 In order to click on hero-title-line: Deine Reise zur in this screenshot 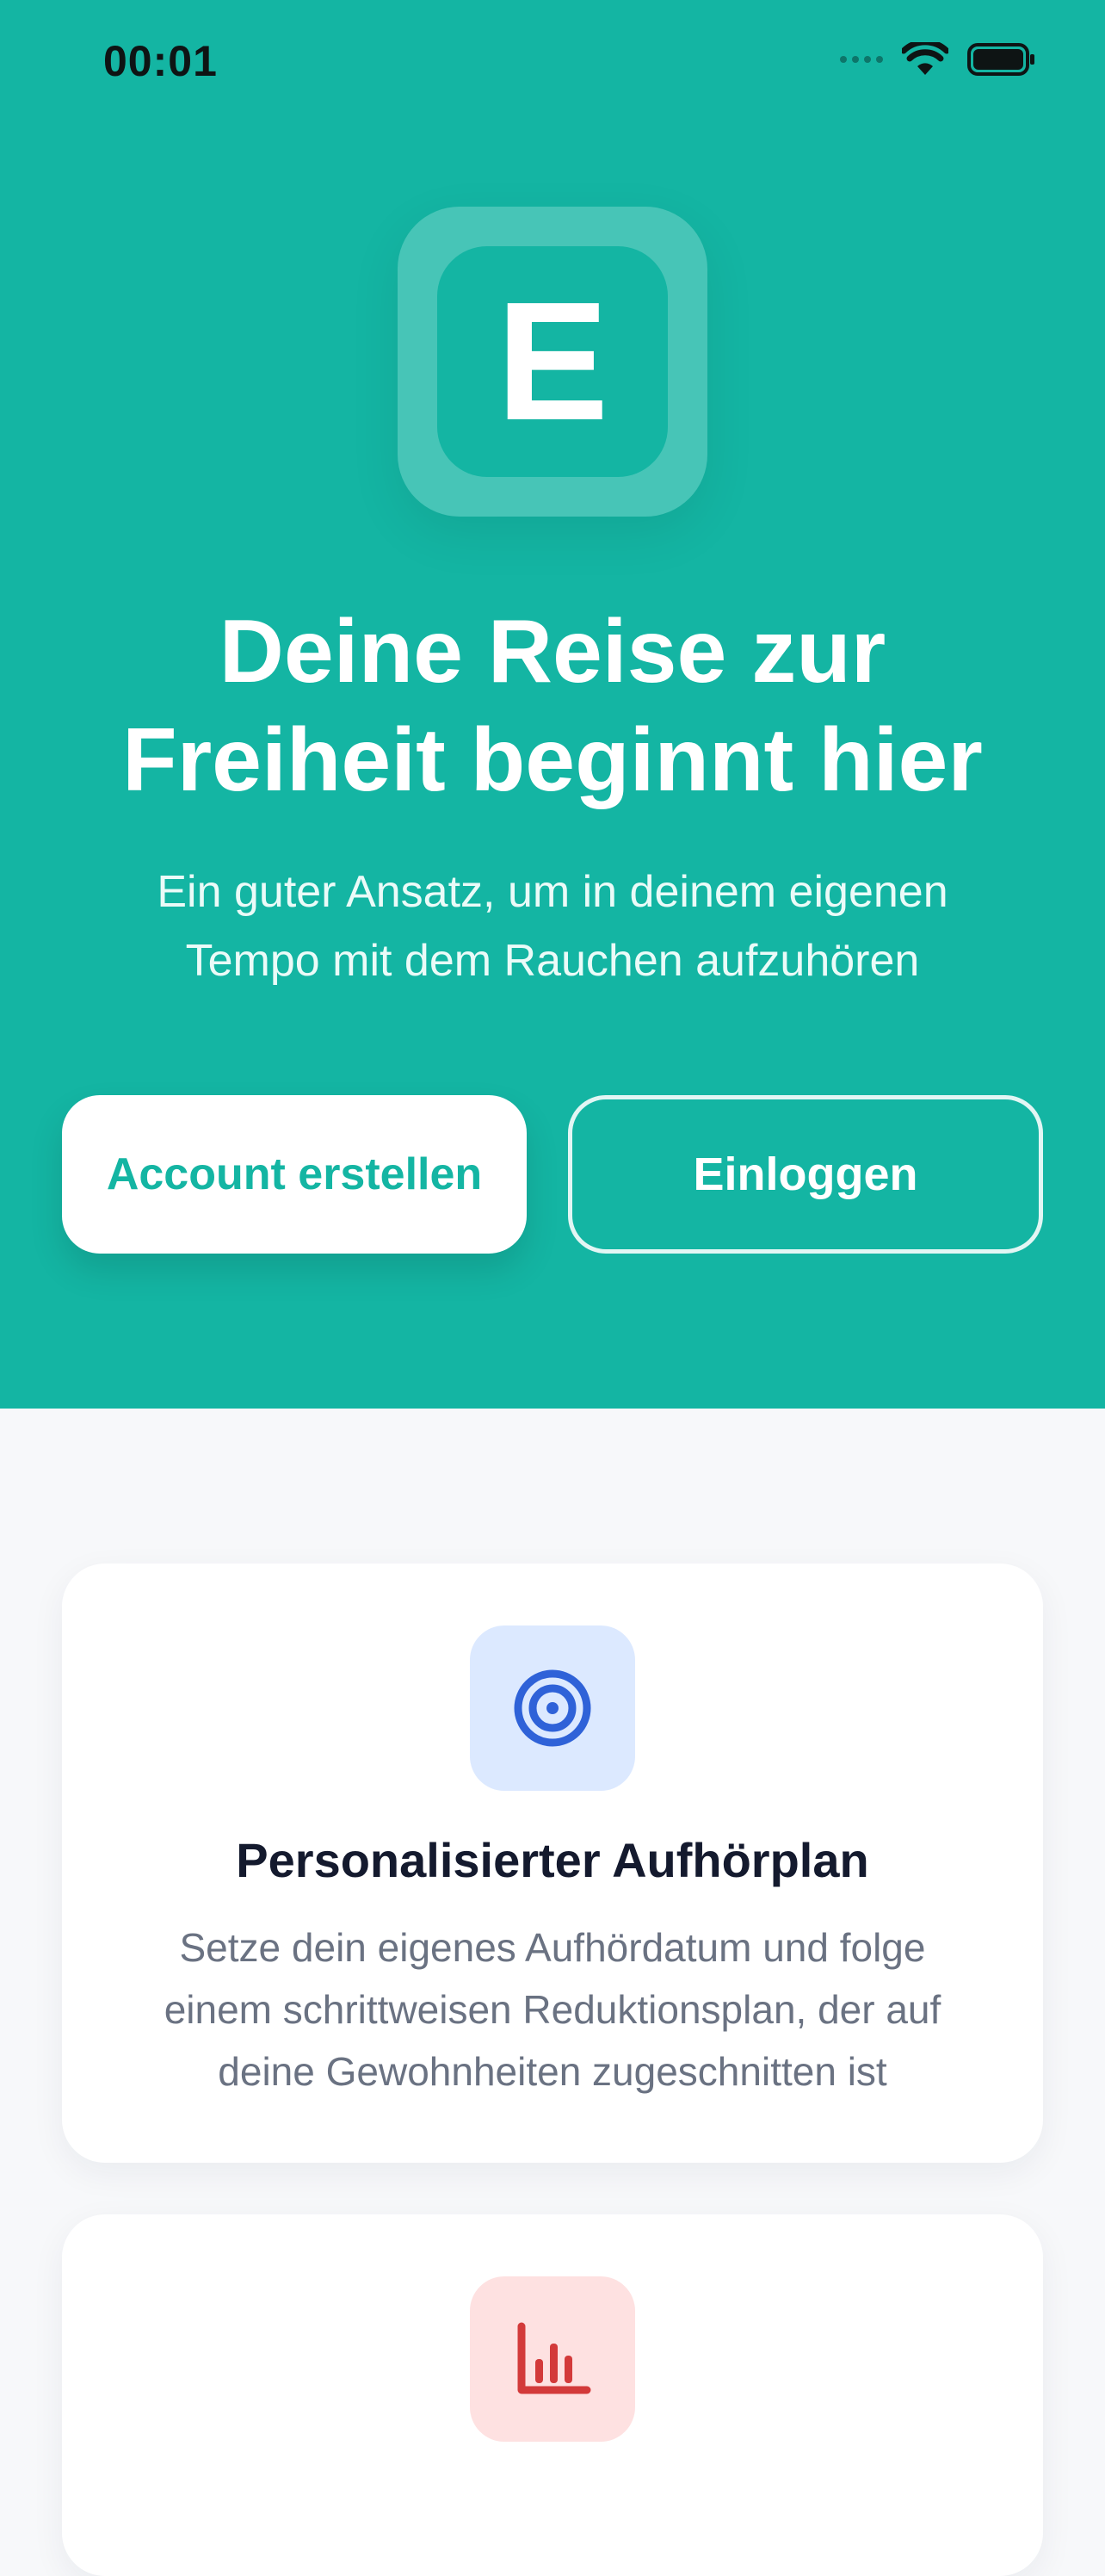, I will do `click(552, 652)`.